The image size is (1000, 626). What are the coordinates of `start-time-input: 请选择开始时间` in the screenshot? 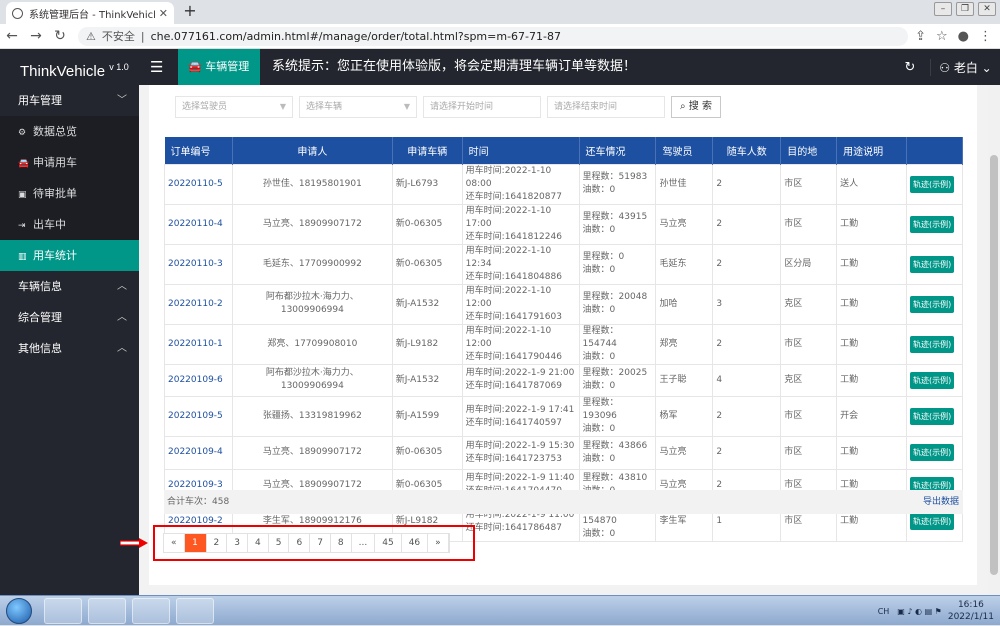 It's located at (482, 107).